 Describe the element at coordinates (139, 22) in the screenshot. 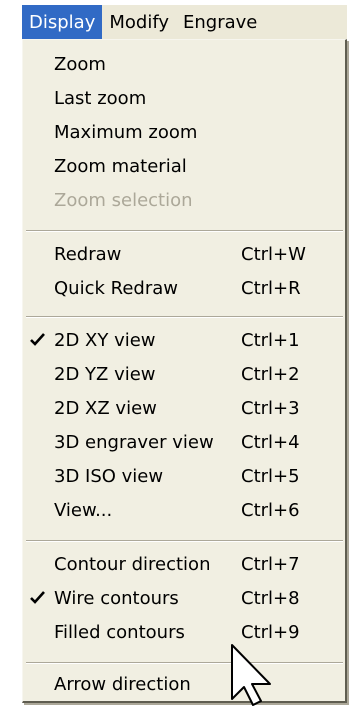

I see `menu-modify: Modify` at that location.